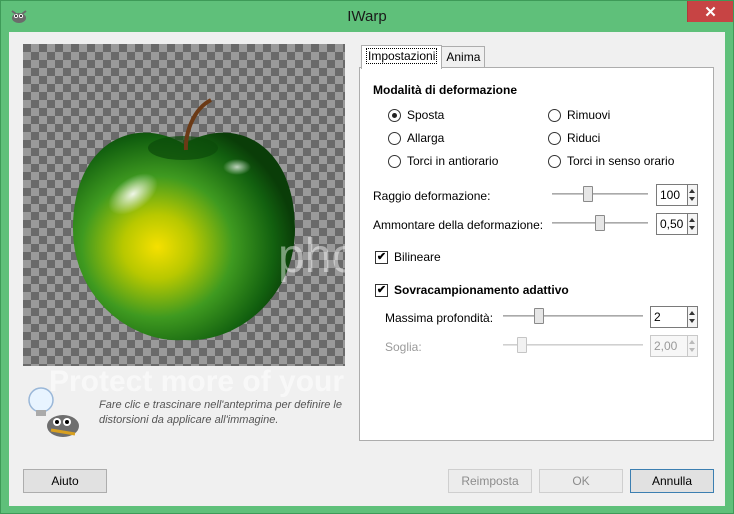 Image resolution: width=734 pixels, height=514 pixels. I want to click on radius-label: Raggio deformazione:, so click(432, 196).